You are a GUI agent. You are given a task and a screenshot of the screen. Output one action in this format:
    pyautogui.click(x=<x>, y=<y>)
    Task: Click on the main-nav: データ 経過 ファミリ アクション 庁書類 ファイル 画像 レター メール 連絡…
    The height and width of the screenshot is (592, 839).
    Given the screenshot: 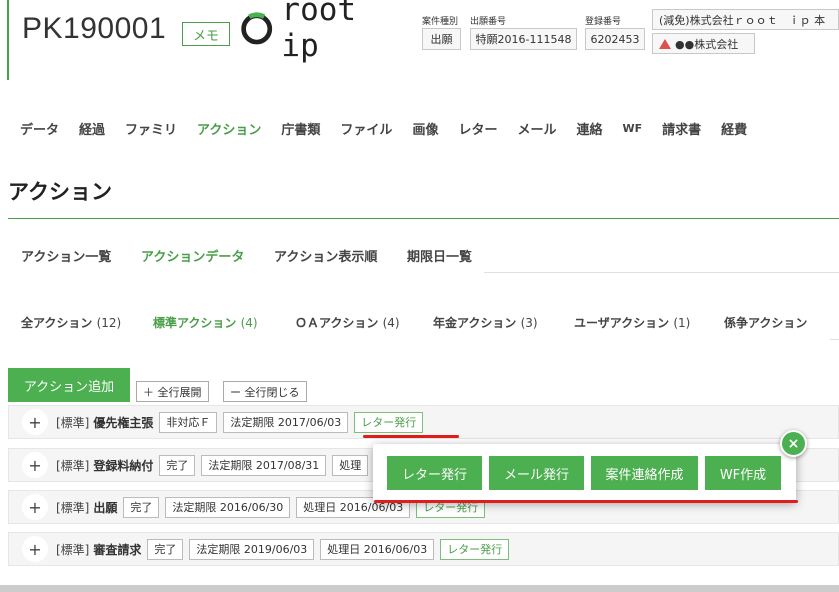 What is the action you would take?
    pyautogui.click(x=419, y=128)
    